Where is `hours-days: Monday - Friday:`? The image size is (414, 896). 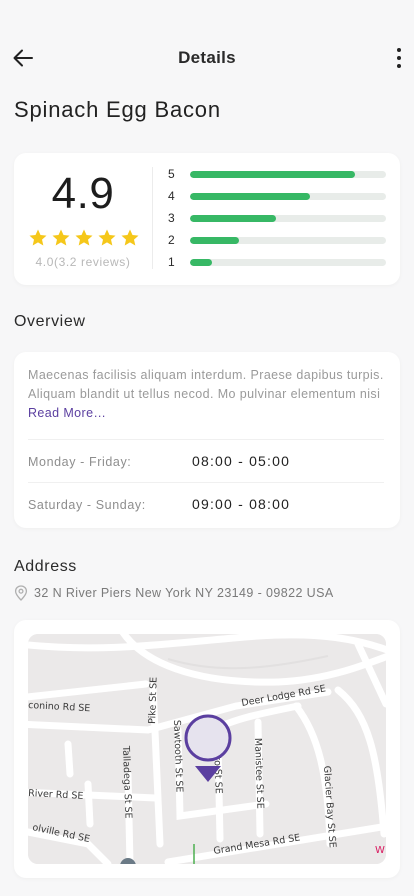
hours-days: Monday - Friday: is located at coordinates (80, 462).